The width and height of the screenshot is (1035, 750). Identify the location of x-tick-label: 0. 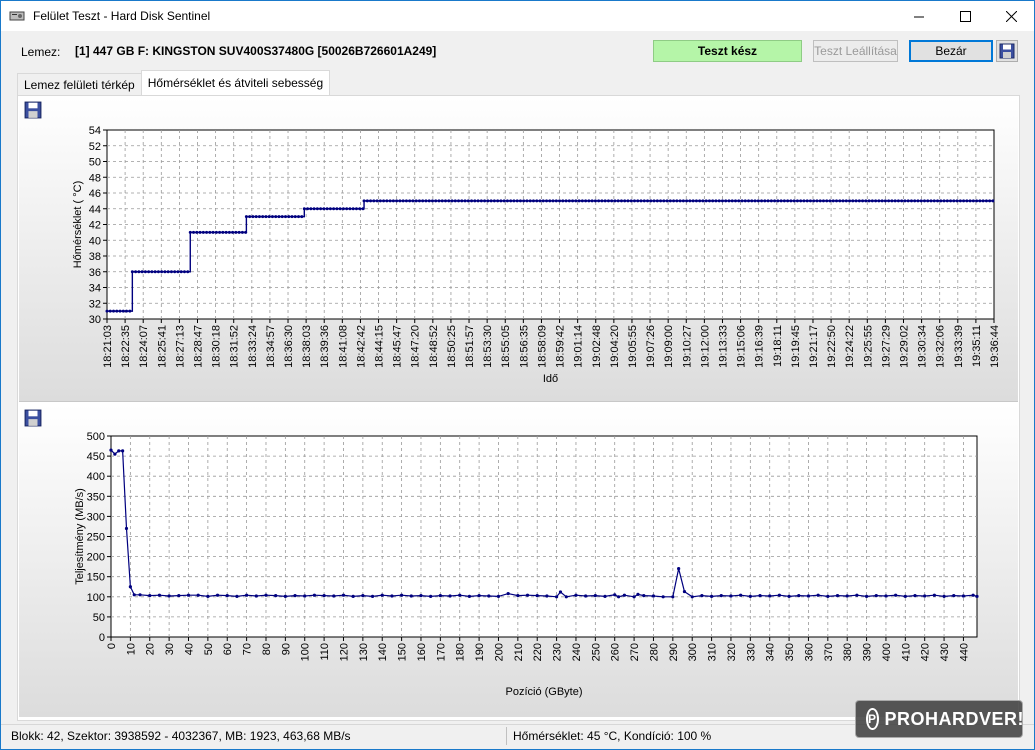
(112, 646).